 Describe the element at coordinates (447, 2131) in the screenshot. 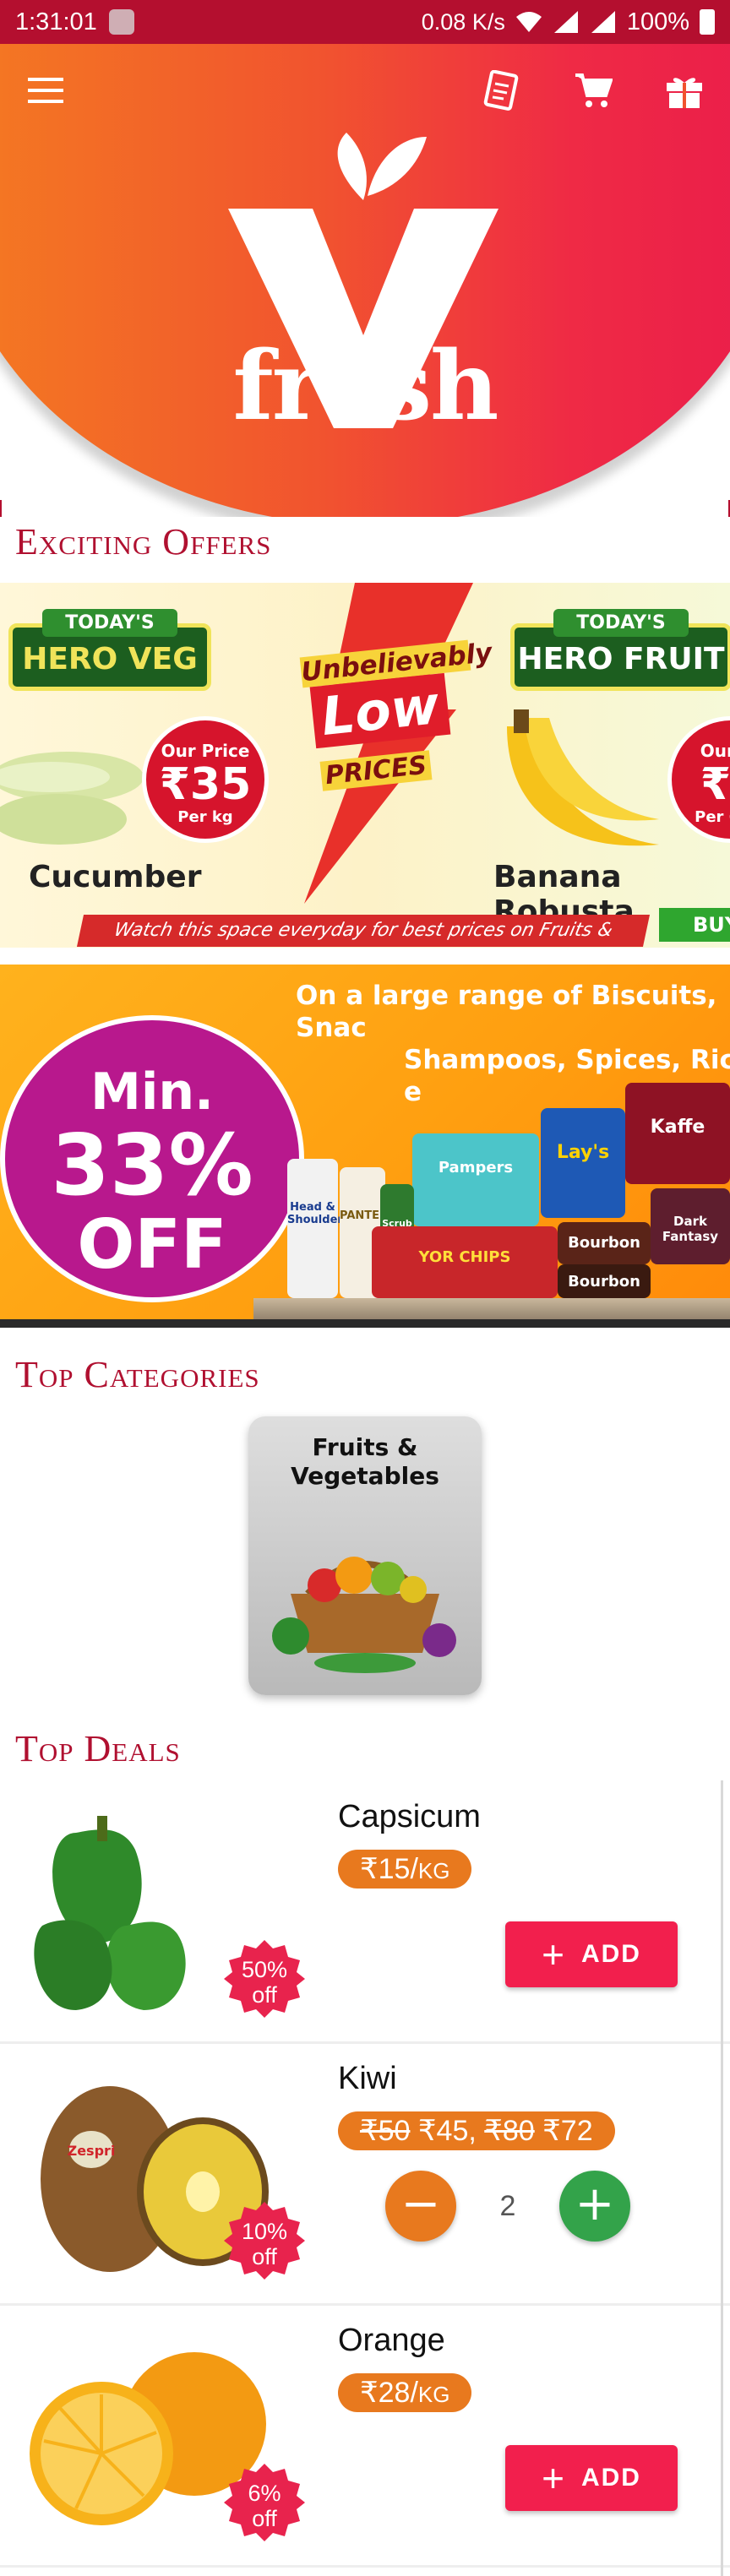

I see `deal-price-new-1: ₹45,` at that location.